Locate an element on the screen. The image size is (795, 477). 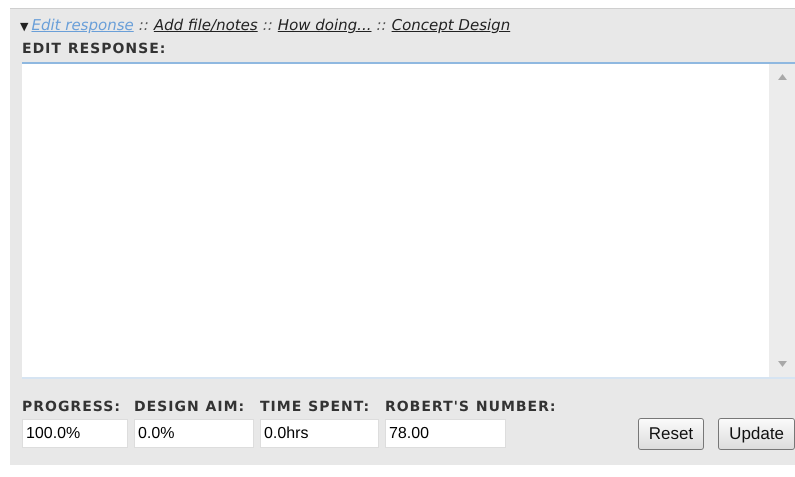
toggle-icon: ▼ is located at coordinates (24, 26).